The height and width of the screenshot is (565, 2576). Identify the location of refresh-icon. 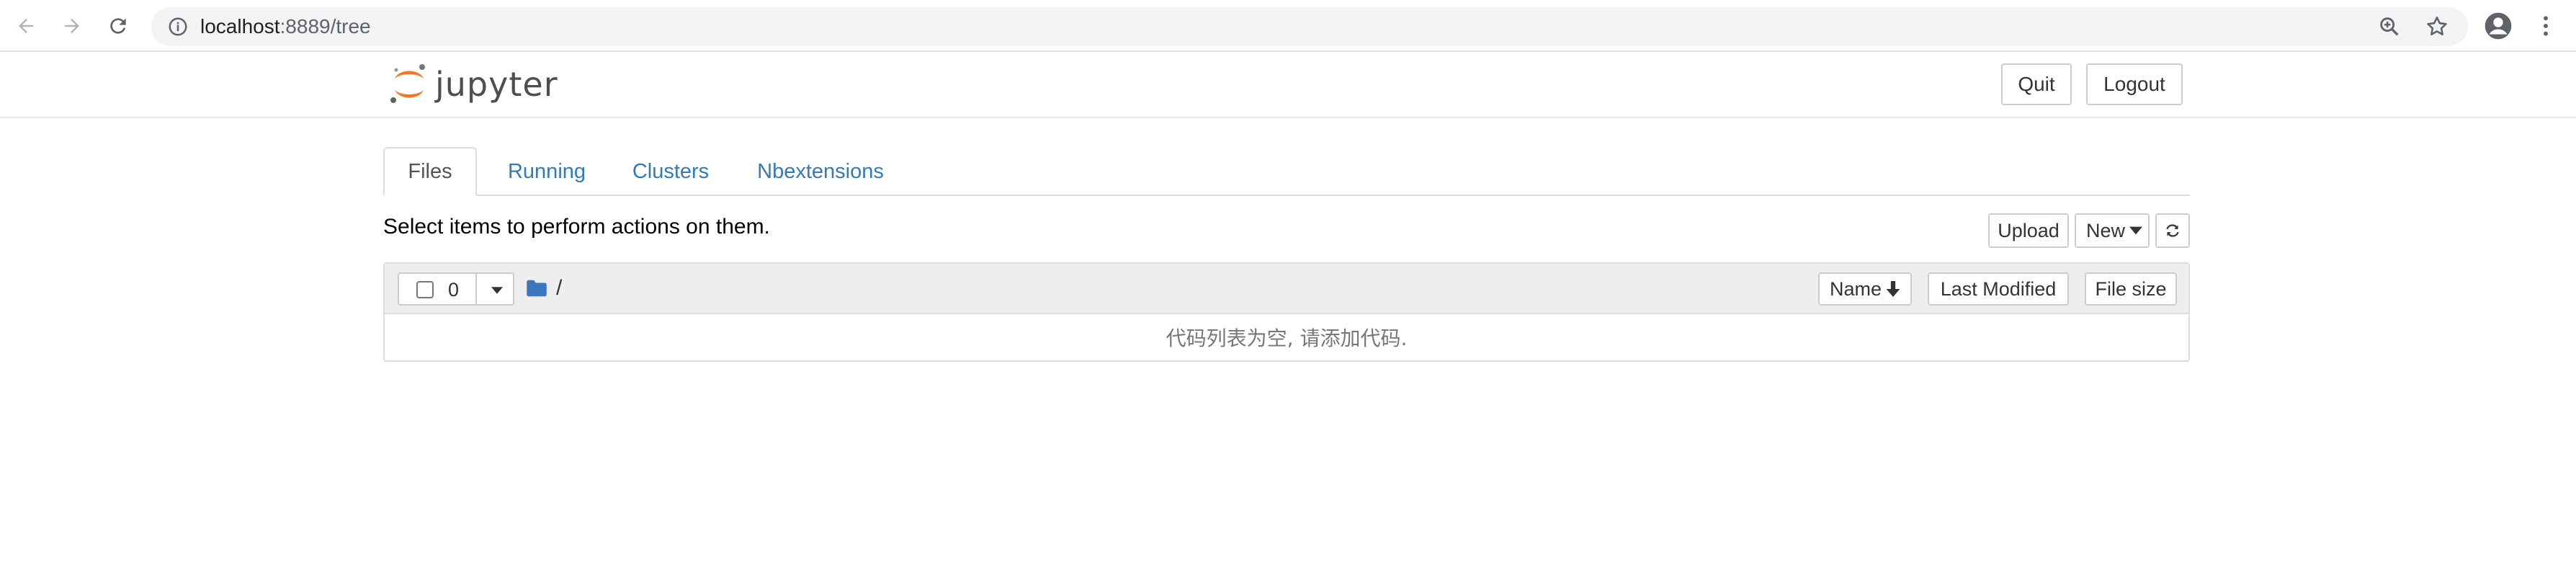
(2172, 231).